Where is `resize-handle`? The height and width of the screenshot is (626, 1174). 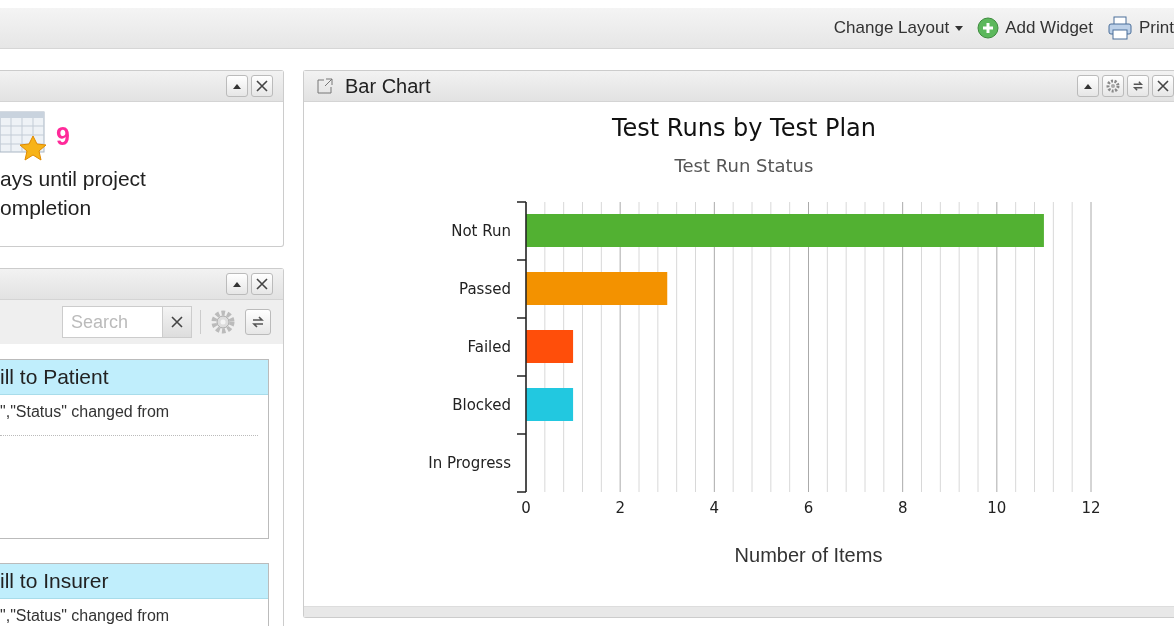
resize-handle is located at coordinates (739, 611).